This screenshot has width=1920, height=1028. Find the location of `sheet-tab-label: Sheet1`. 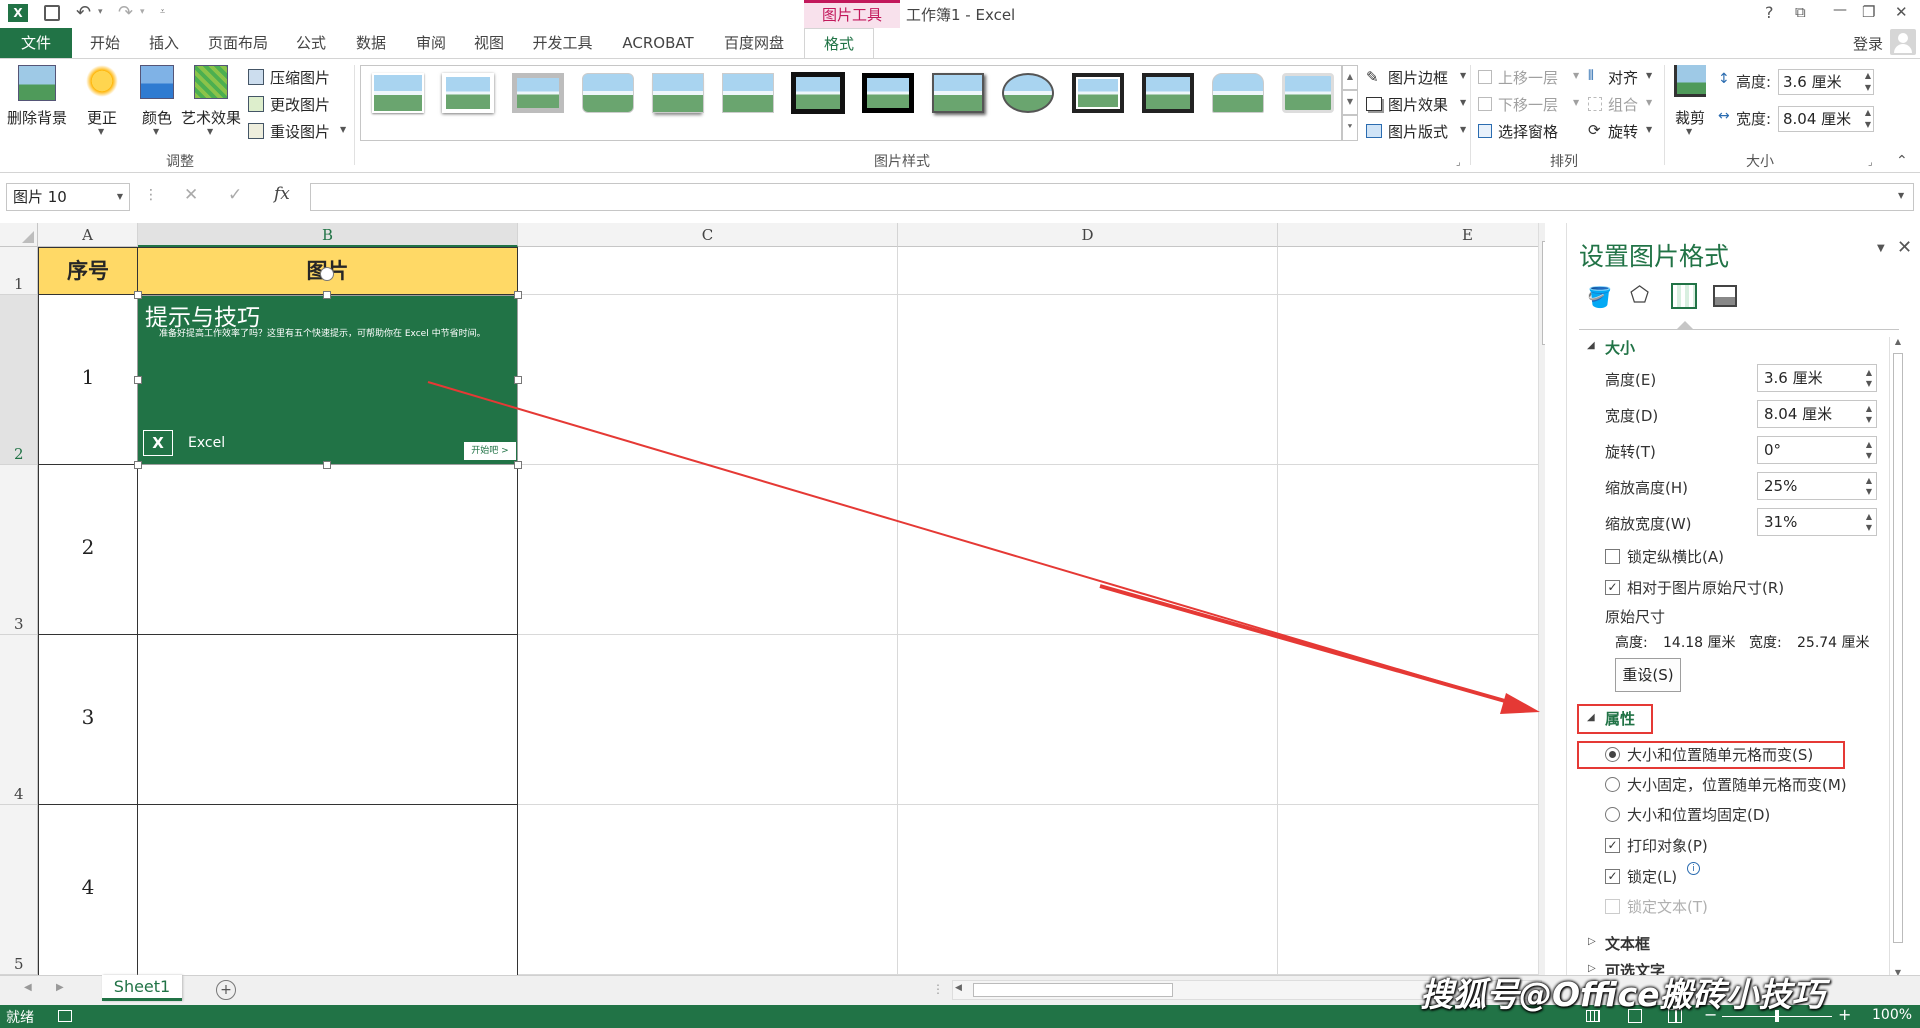

sheet-tab-label: Sheet1 is located at coordinates (142, 986).